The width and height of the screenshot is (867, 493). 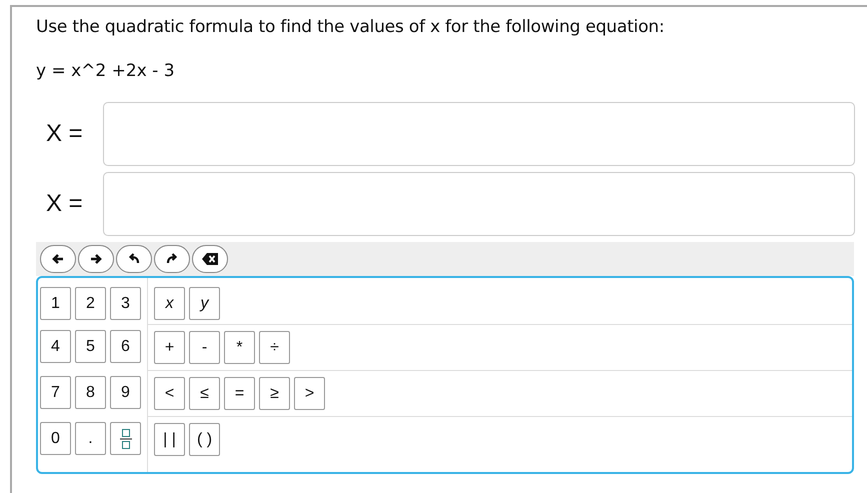 I want to click on key: y, so click(x=204, y=303).